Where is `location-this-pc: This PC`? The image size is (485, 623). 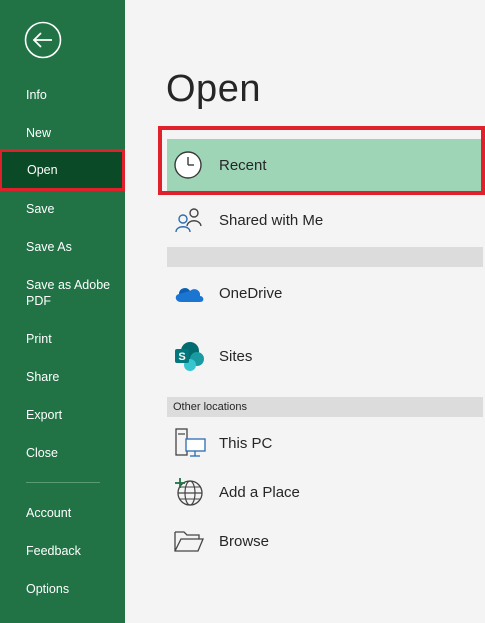 location-this-pc: This PC is located at coordinates (325, 443).